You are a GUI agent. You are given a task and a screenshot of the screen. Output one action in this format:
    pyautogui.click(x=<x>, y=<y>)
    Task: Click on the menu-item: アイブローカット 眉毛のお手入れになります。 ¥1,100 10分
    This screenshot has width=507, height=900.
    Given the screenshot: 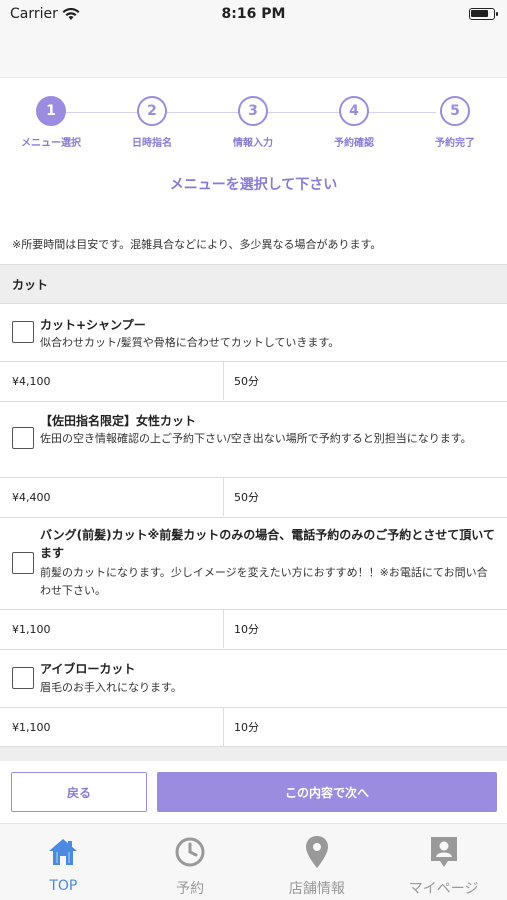 What is the action you would take?
    pyautogui.click(x=253, y=698)
    